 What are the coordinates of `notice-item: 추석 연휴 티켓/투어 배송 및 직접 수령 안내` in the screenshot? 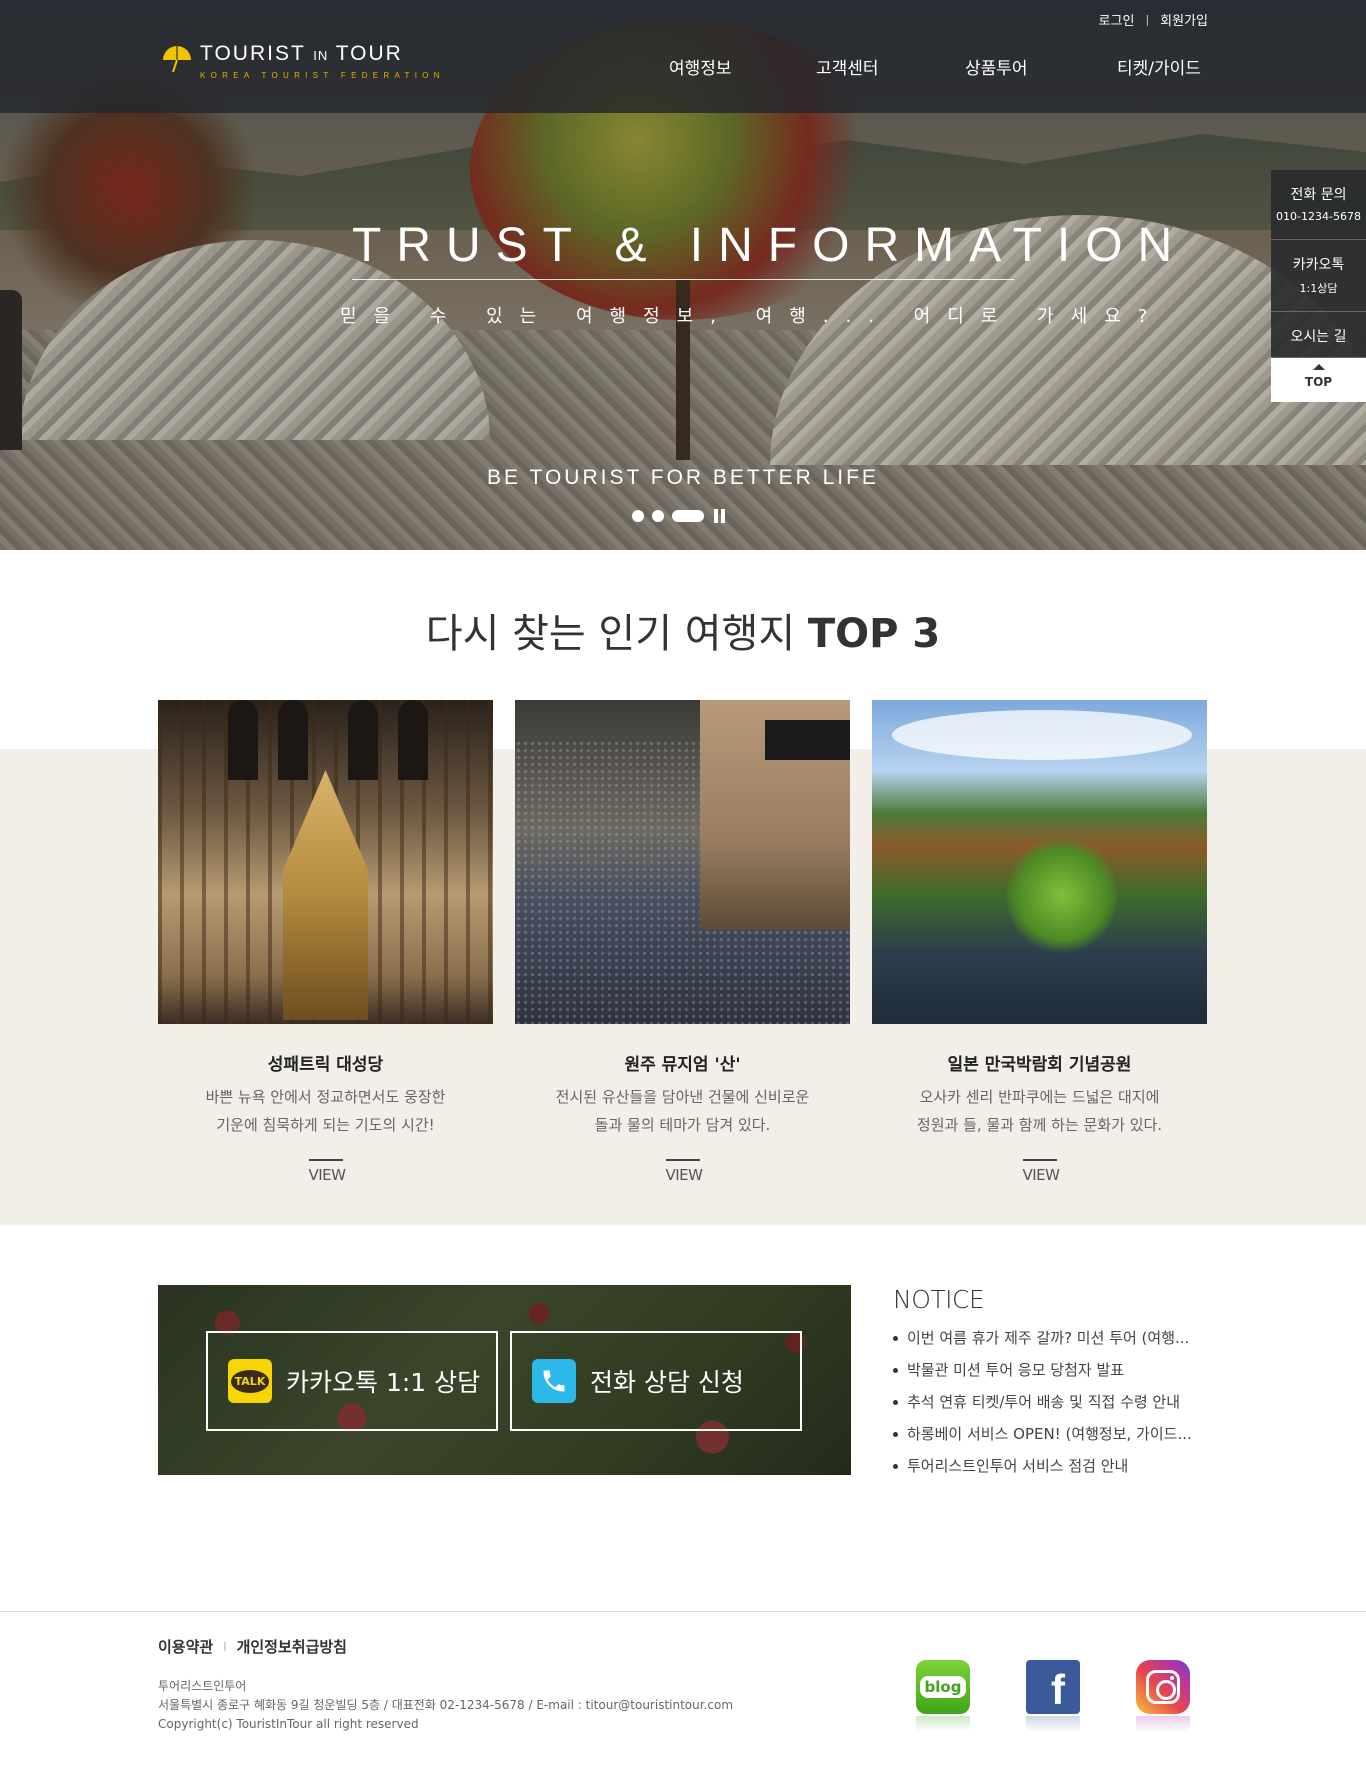 It's located at (1053, 1408).